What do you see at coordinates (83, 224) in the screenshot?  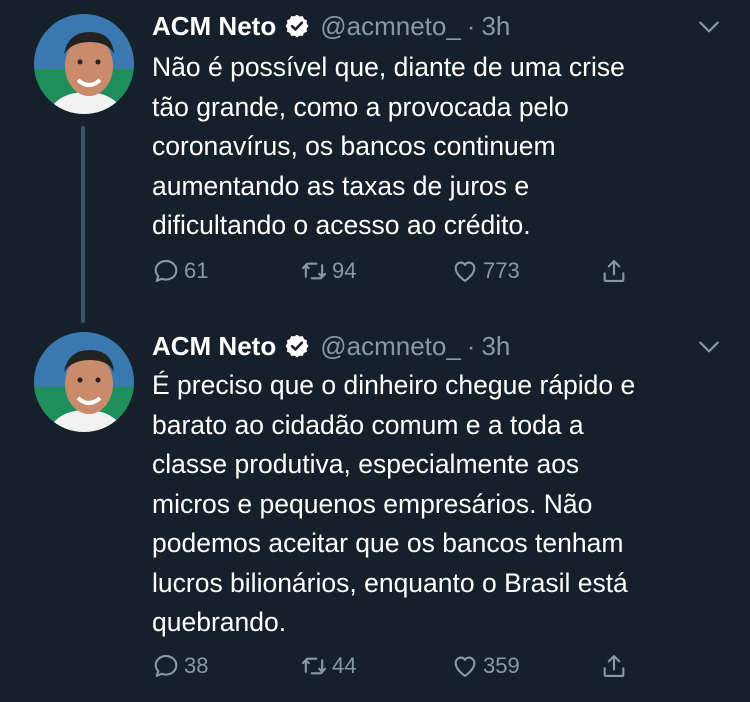 I see `thread-line` at bounding box center [83, 224].